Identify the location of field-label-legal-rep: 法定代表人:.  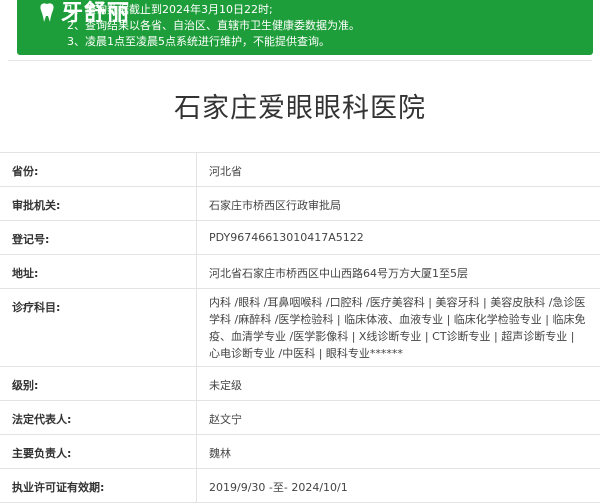
(42, 419).